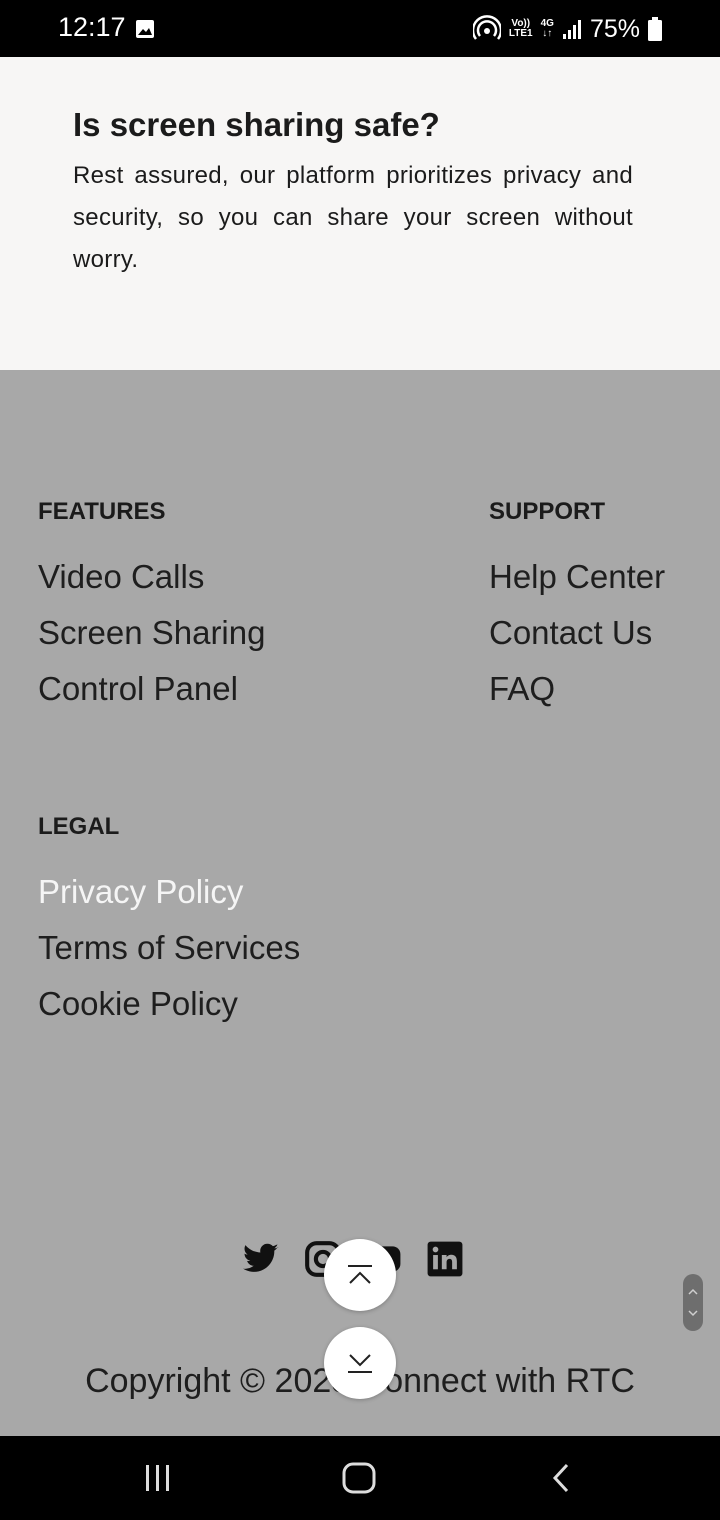 Image resolution: width=720 pixels, height=1520 pixels. I want to click on footer-support-column: SUPPORT Help Center Contact Us FAQ, so click(577, 607).